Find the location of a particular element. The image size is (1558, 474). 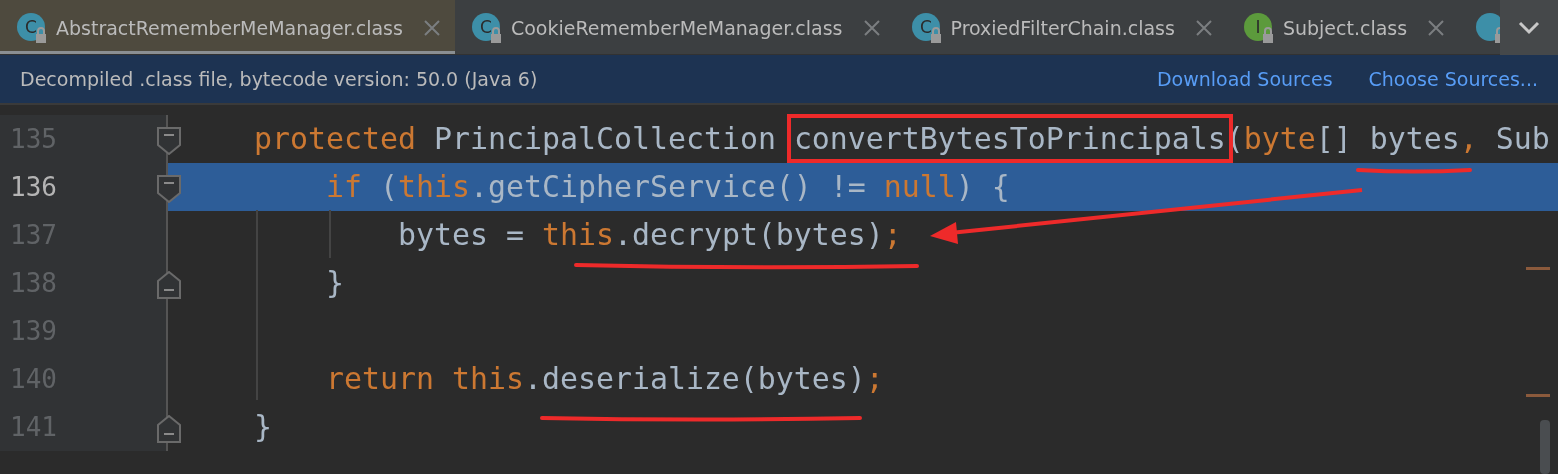

code-line: return this.deserialize(bytes); is located at coordinates (604, 379).